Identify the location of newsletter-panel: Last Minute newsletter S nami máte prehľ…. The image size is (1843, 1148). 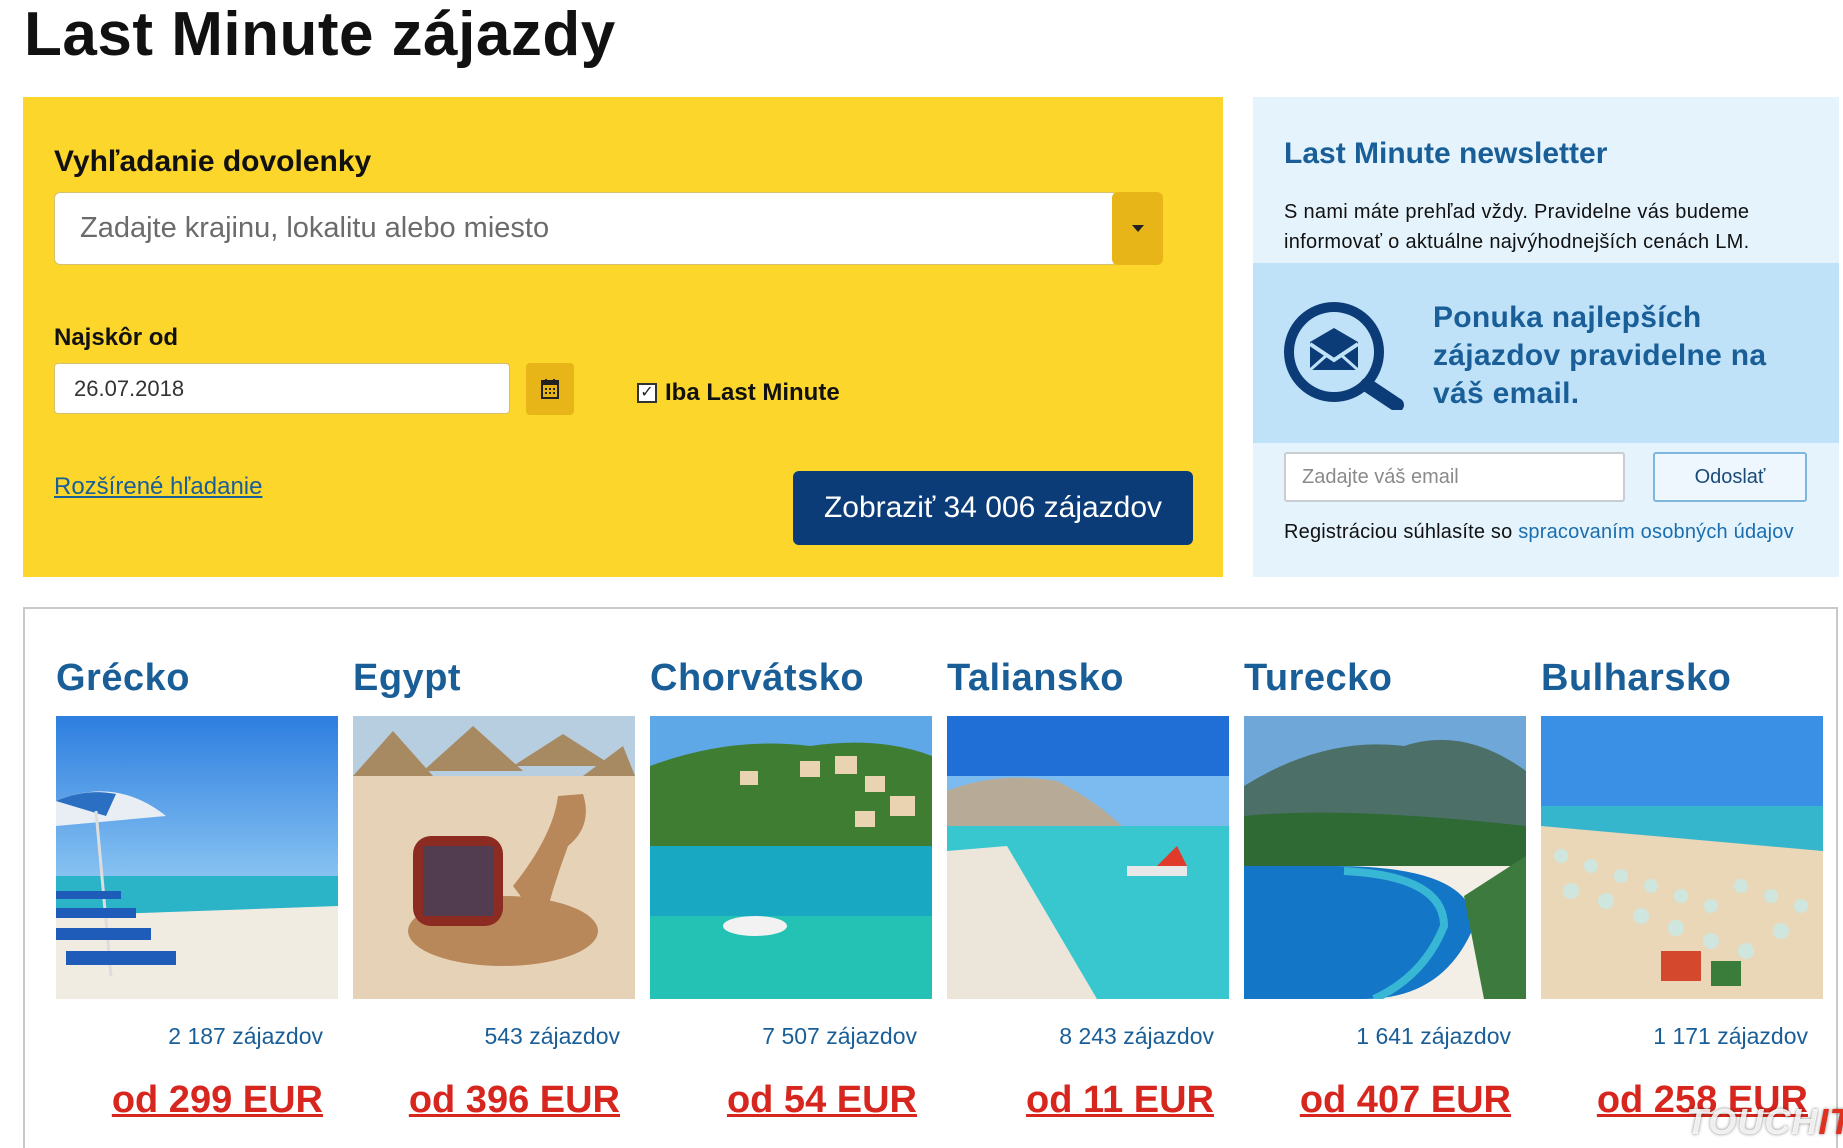
(1546, 337).